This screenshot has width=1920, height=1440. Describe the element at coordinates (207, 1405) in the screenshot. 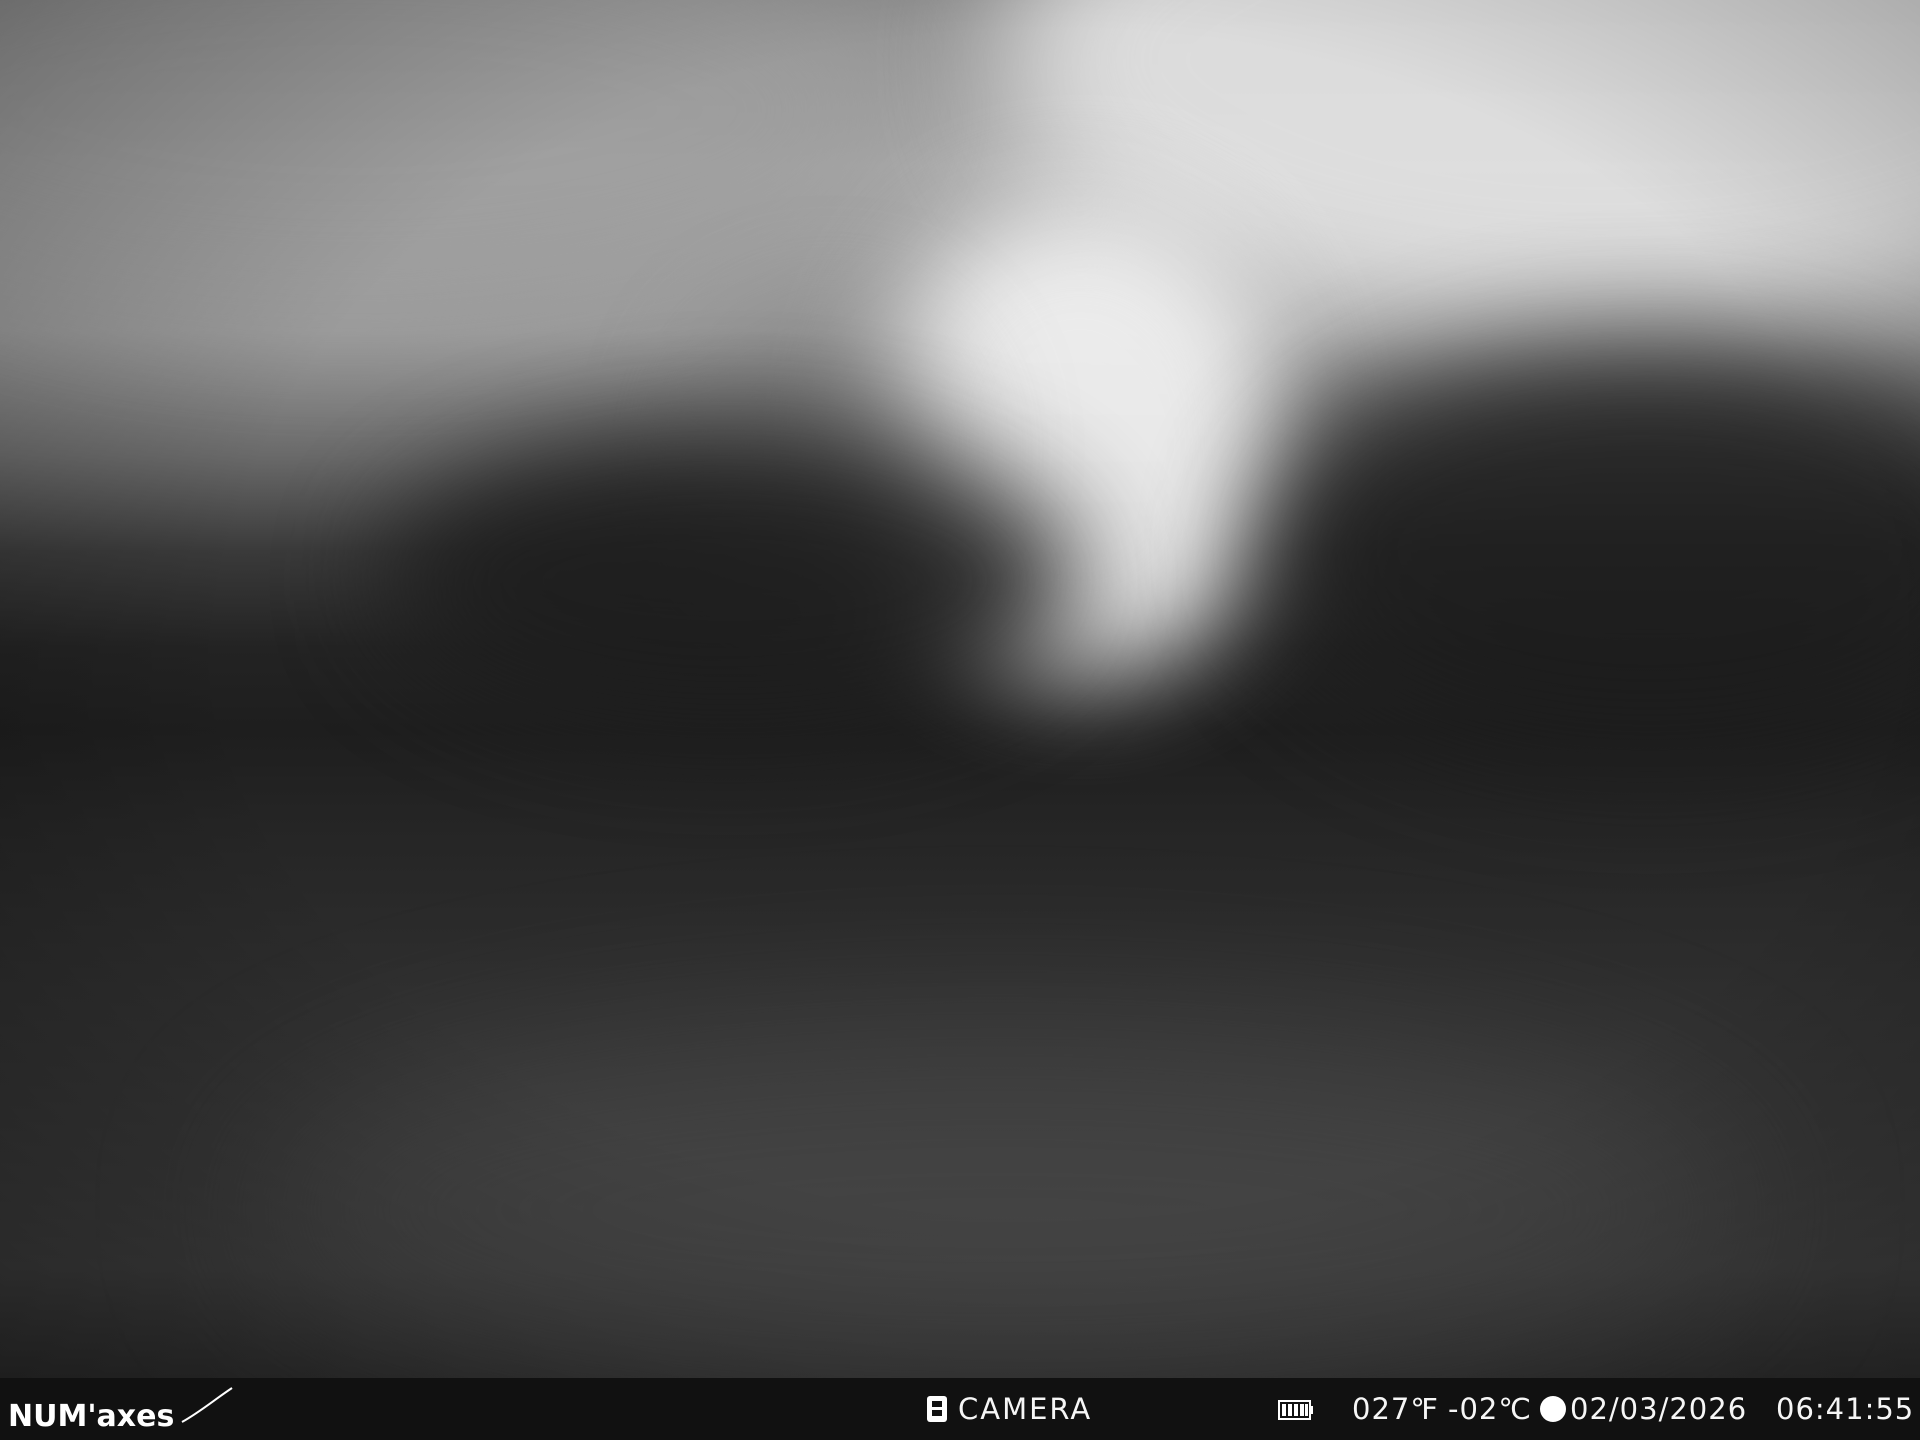

I see `brand-swoosh-icon` at that location.